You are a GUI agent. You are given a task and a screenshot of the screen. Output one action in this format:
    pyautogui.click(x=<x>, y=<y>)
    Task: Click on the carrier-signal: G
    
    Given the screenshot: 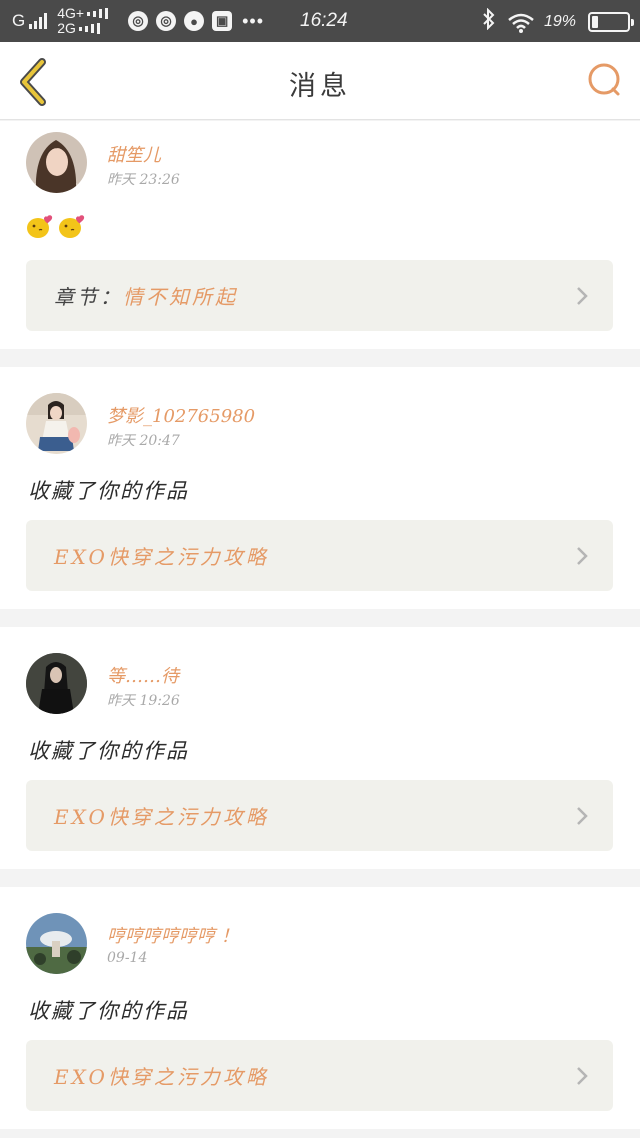 What is the action you would take?
    pyautogui.click(x=30, y=21)
    